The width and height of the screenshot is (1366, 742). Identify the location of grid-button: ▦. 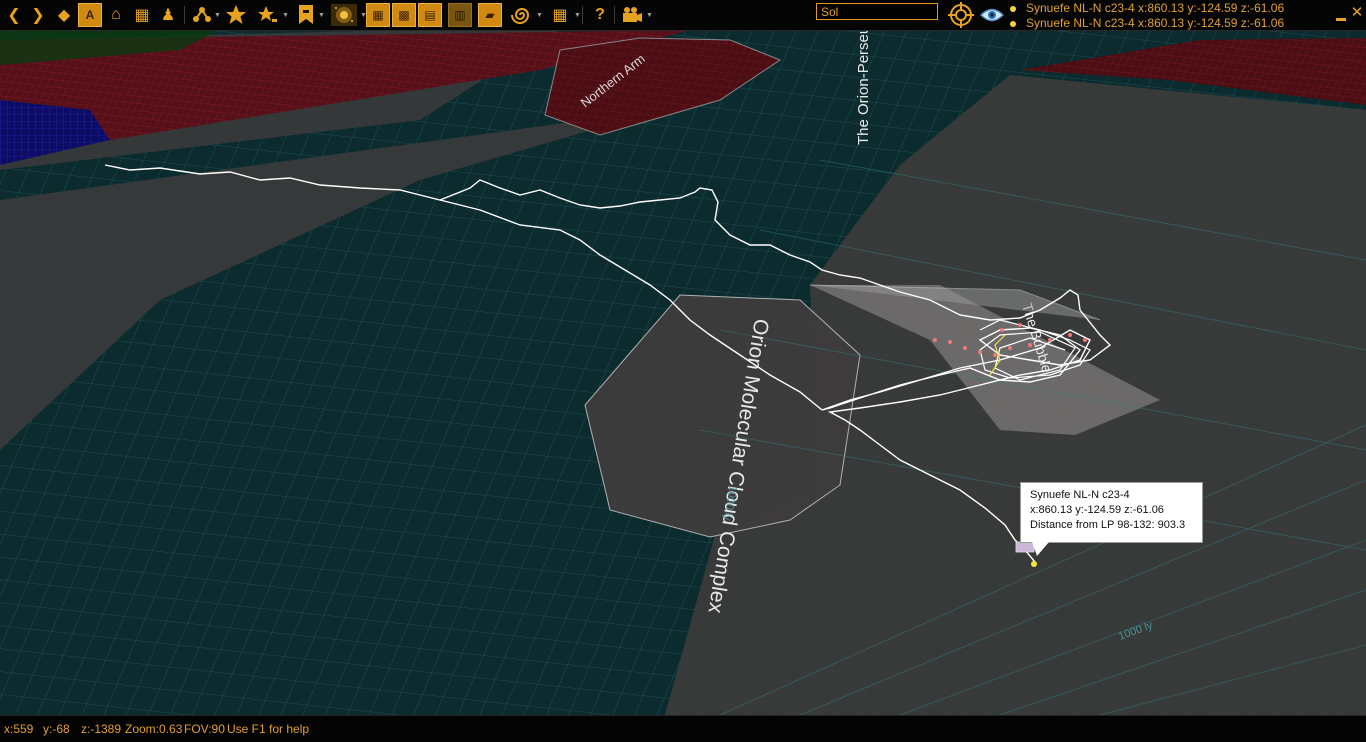
(142, 15).